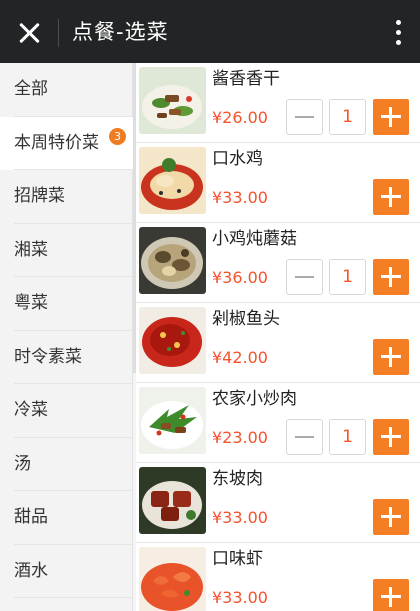 This screenshot has width=420, height=611. Describe the element at coordinates (117, 136) in the screenshot. I see `count-badge: 3` at that location.